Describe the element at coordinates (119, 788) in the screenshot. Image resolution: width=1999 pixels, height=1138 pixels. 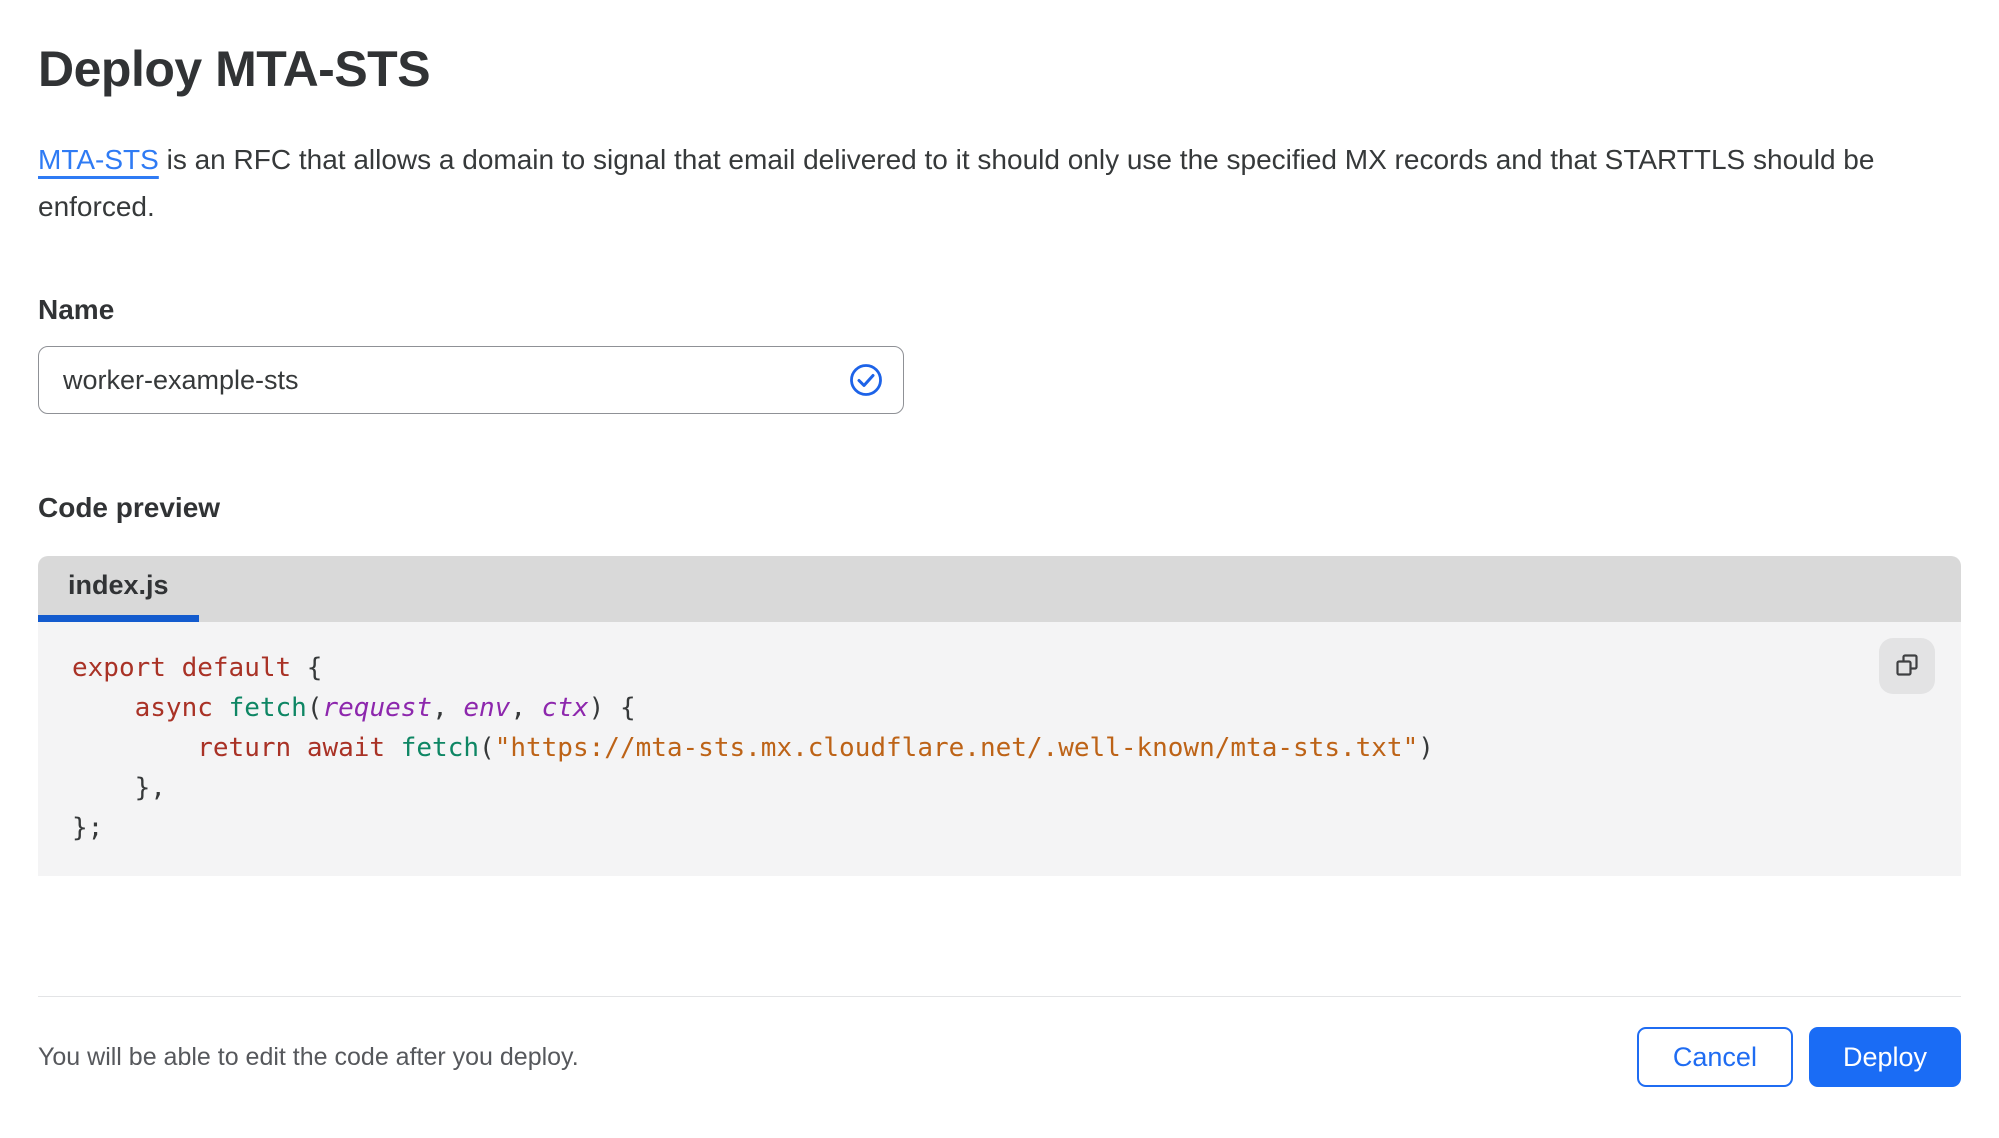
I see `code-line: },` at that location.